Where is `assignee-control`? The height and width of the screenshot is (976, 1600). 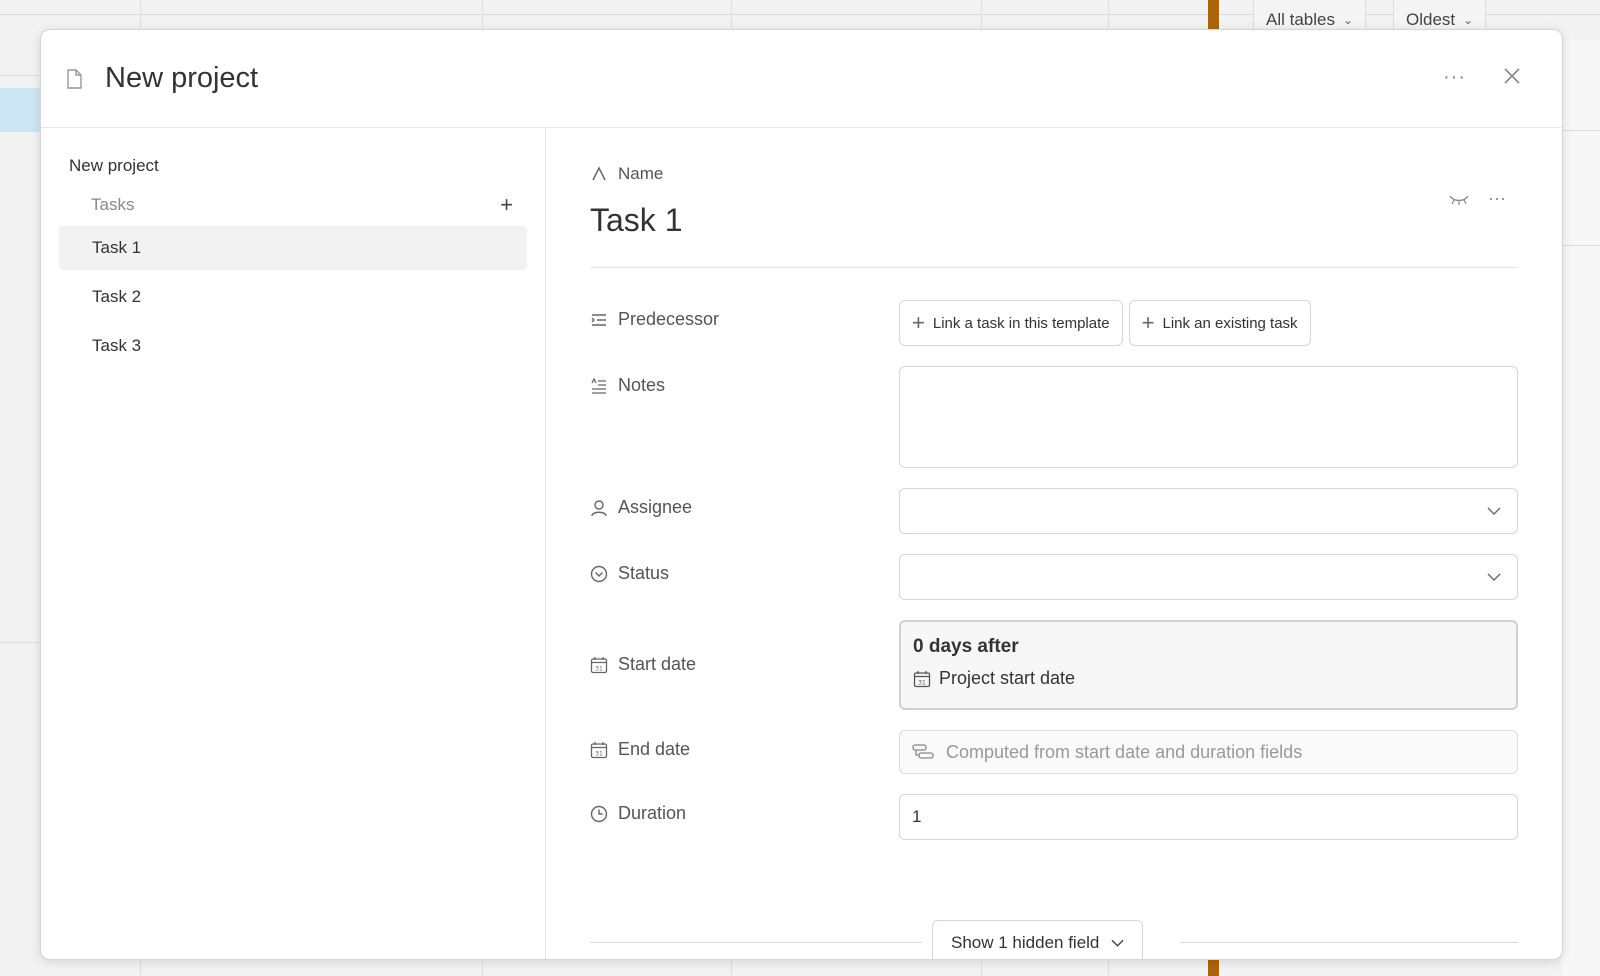
assignee-control is located at coordinates (1208, 511).